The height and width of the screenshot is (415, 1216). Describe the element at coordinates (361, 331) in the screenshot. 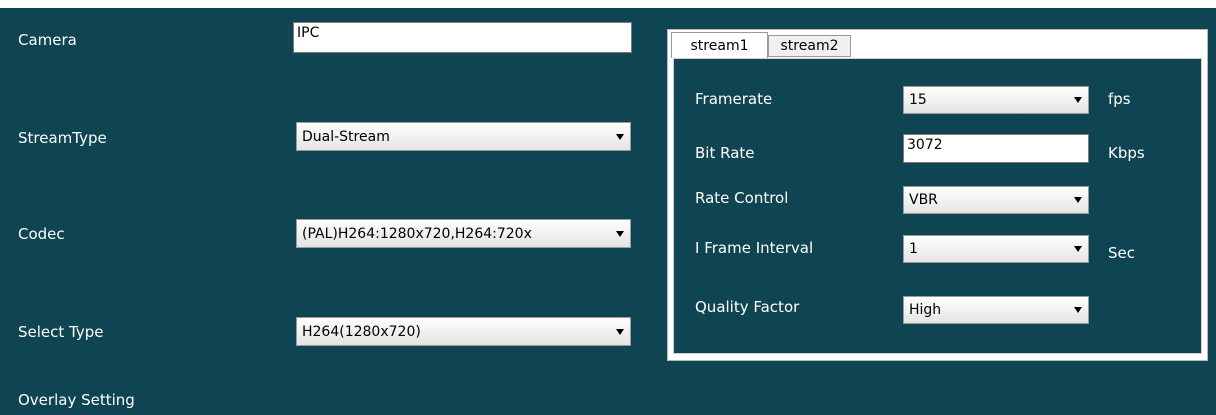

I see `selecttype-value: H264(1280x720)` at that location.